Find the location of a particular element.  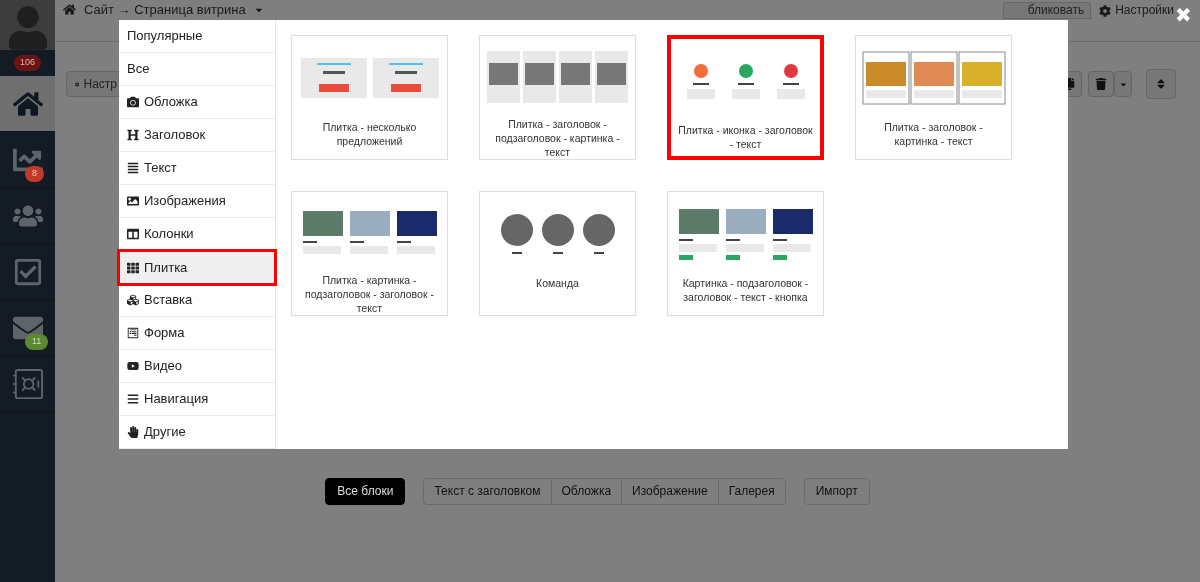

category-item: Все is located at coordinates (197, 69).